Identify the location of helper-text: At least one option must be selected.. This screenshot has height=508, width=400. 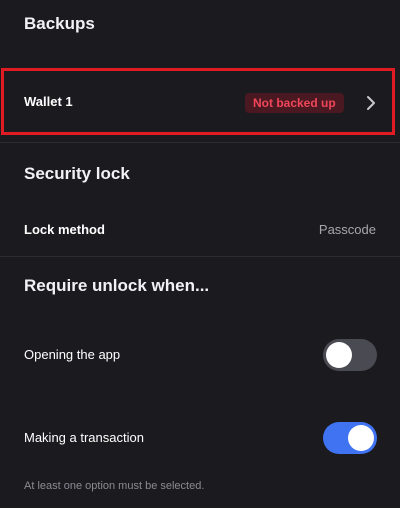
(114, 486).